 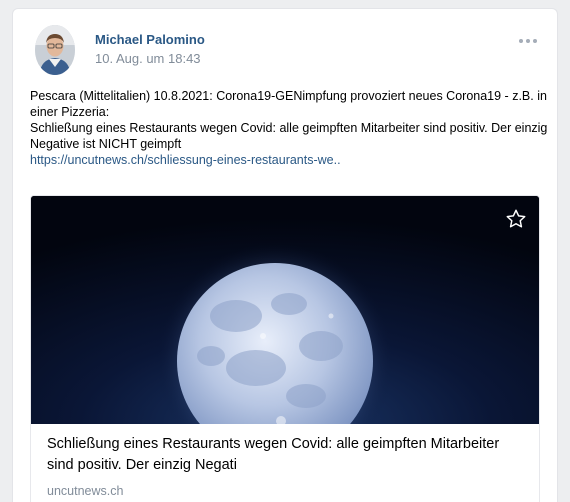 I want to click on card-source: uncutnews.ch, so click(x=85, y=491).